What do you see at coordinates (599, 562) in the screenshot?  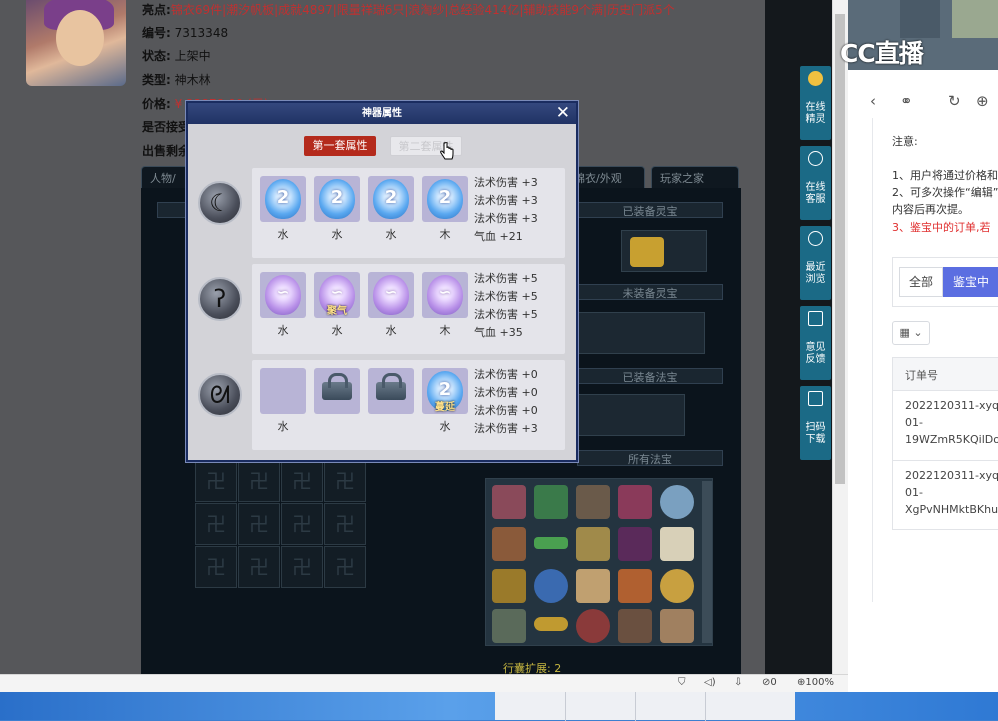 I see `magic-inventory` at bounding box center [599, 562].